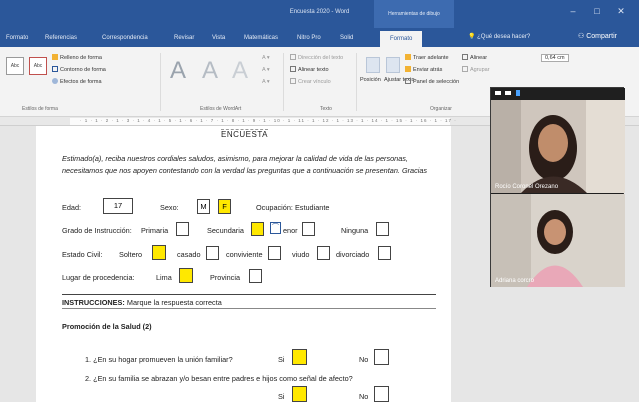 Image resolution: width=639 pixels, height=402 pixels. Describe the element at coordinates (499, 36) in the screenshot. I see `tell-me-search: 💡 ¿Qué desea hacer?` at that location.